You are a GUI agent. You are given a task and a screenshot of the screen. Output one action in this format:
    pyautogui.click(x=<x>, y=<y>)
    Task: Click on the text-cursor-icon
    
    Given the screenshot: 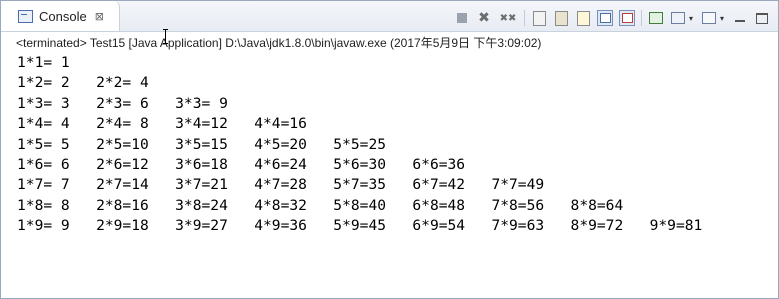 What is the action you would take?
    pyautogui.click(x=165, y=36)
    